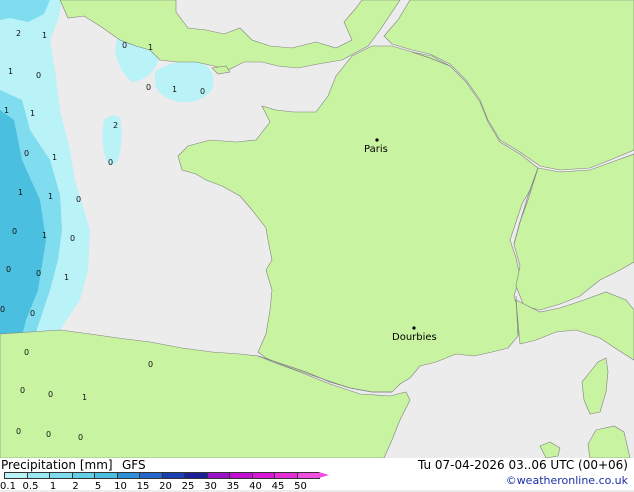 The width and height of the screenshot is (634, 492). I want to click on legend-title: Precipitation [mm], so click(57, 465).